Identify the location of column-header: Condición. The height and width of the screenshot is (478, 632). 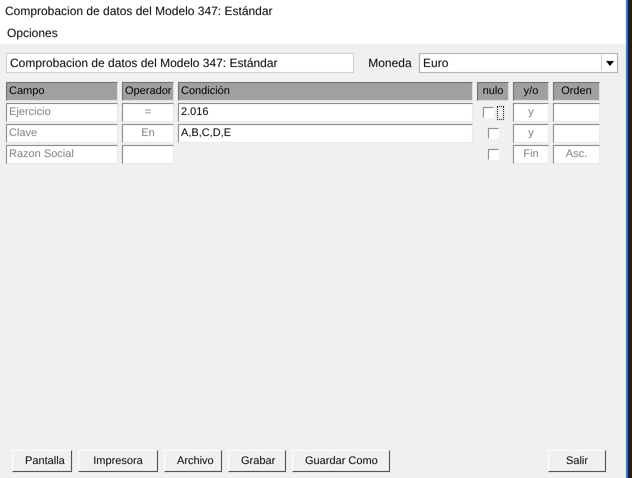
(325, 91).